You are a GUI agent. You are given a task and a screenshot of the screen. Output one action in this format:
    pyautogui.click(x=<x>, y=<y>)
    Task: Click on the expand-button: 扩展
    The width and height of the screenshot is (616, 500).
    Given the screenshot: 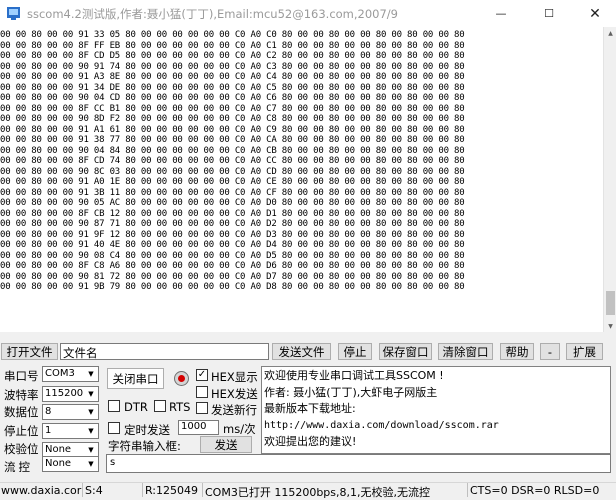 What is the action you would take?
    pyautogui.click(x=584, y=351)
    